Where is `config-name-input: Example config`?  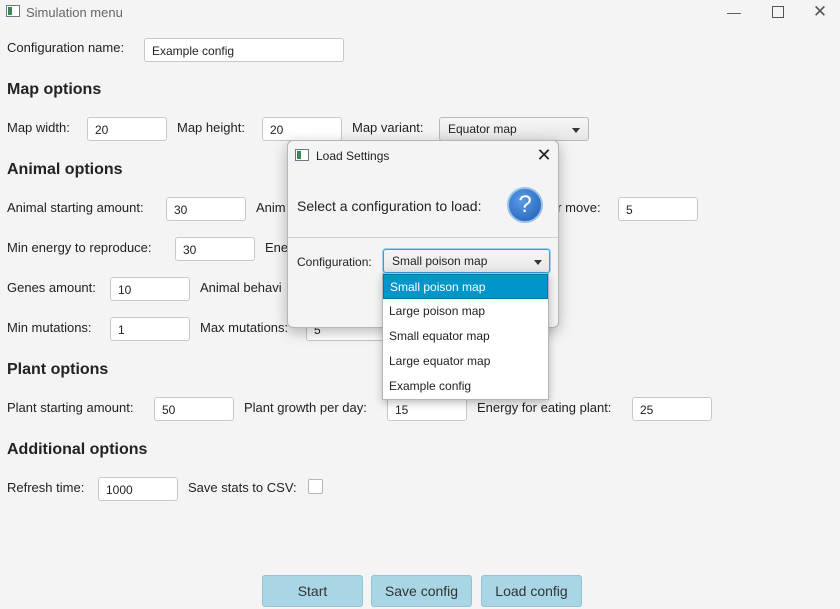
config-name-input: Example config is located at coordinates (244, 50).